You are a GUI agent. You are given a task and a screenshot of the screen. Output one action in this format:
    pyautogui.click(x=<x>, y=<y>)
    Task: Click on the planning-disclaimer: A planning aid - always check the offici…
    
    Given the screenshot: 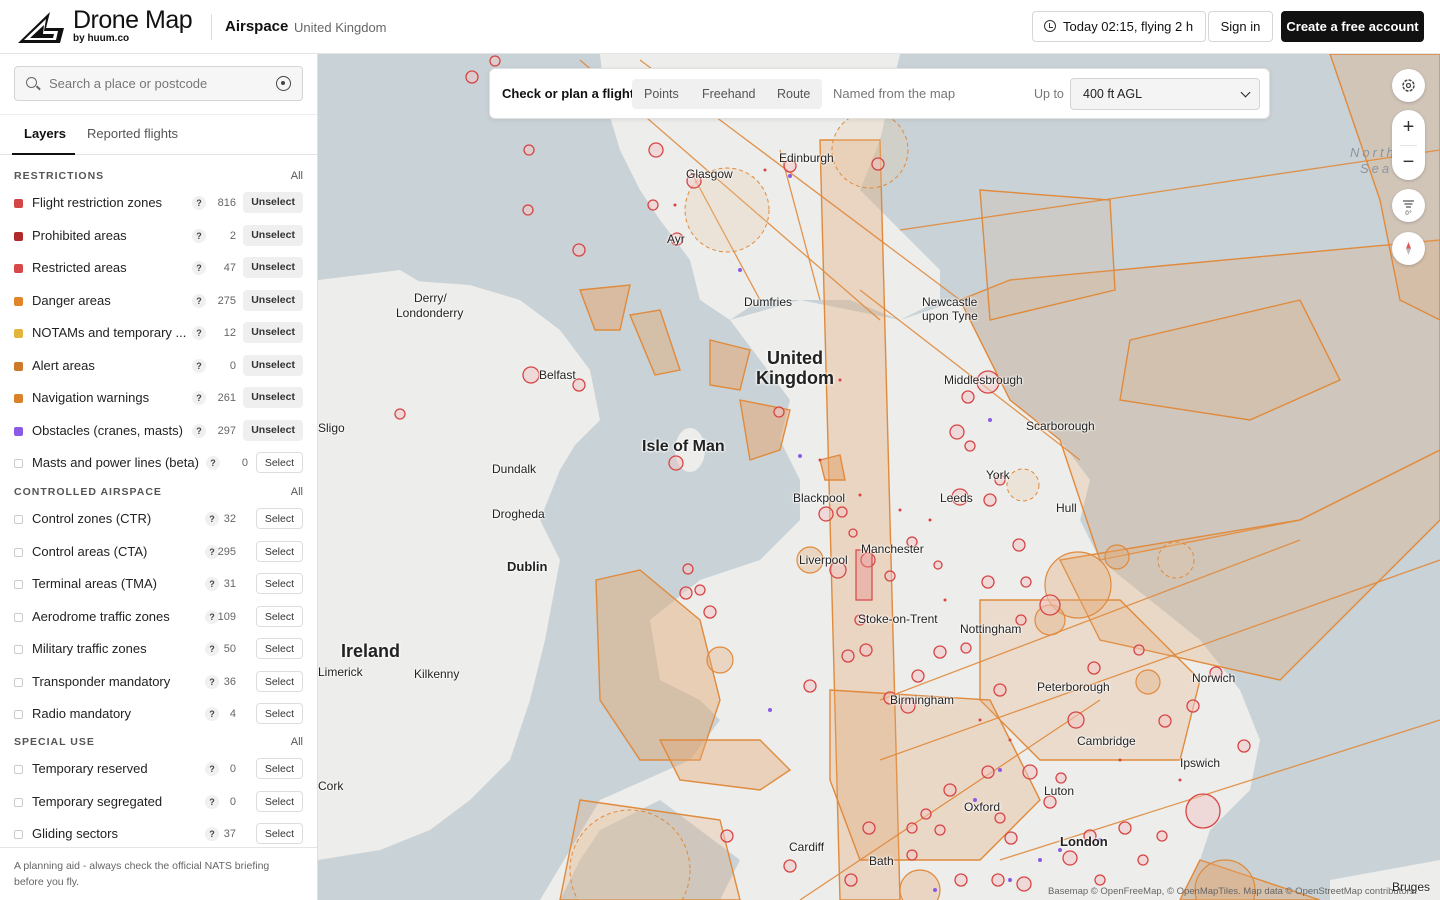 What is the action you would take?
    pyautogui.click(x=142, y=874)
    